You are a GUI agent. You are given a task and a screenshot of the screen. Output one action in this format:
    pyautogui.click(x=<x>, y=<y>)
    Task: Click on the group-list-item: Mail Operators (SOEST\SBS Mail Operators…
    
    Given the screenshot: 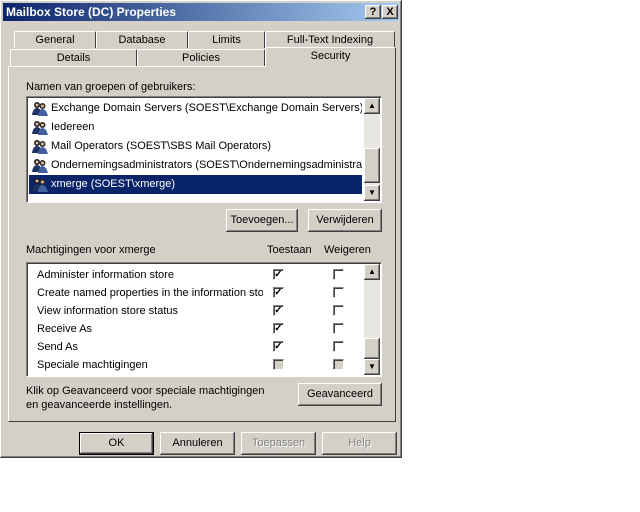 What is the action you would take?
    pyautogui.click(x=195, y=146)
    